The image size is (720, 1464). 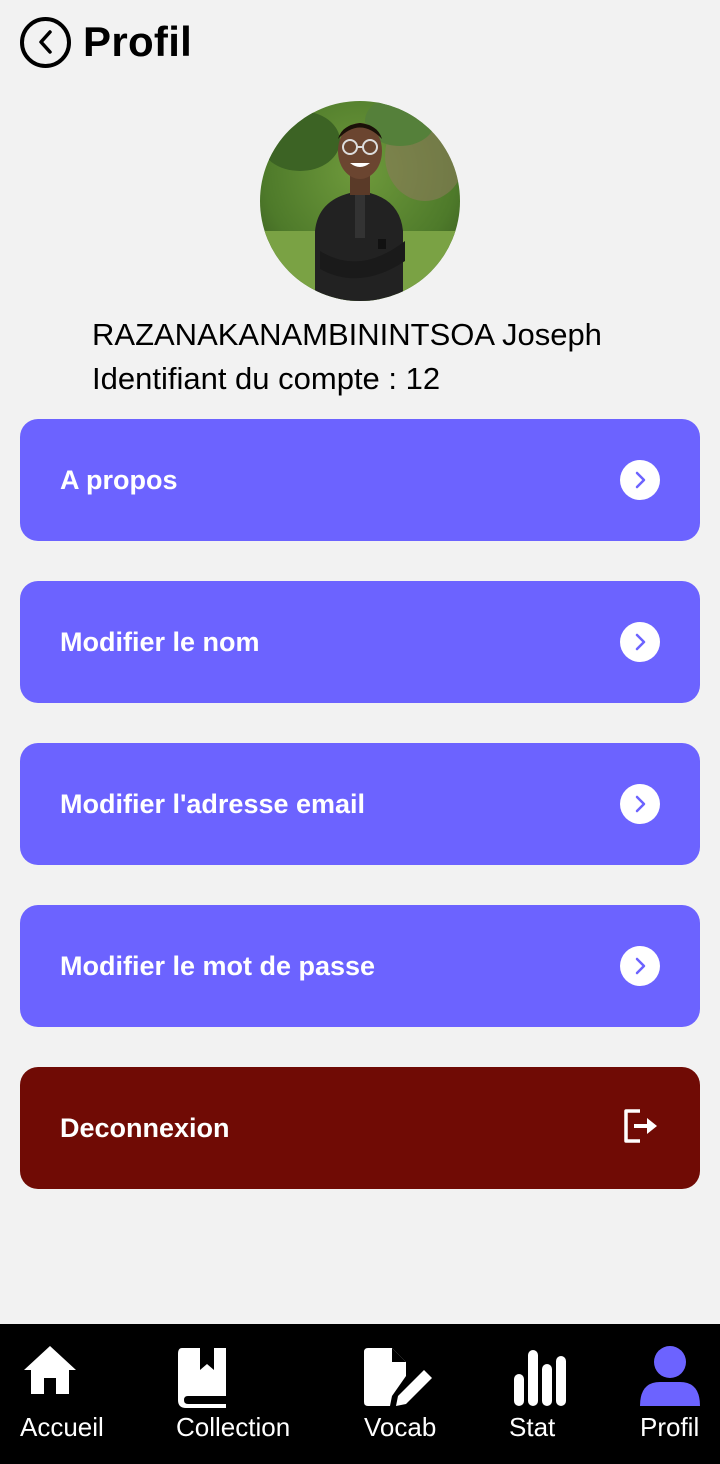 I want to click on edit-document-icon, so click(x=398, y=1377).